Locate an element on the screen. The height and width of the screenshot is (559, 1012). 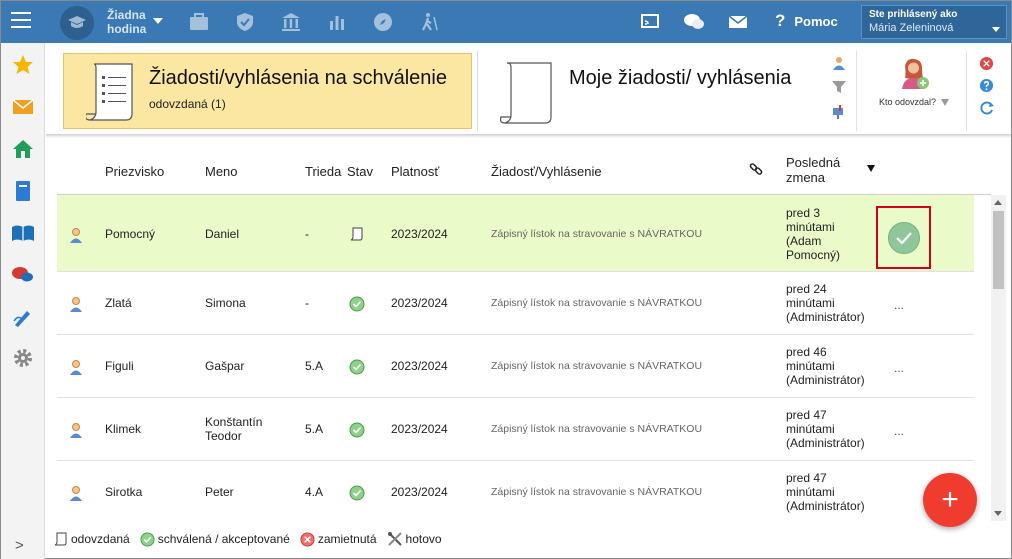
column-request: Žiadosť/Vyhlásenie is located at coordinates (546, 171).